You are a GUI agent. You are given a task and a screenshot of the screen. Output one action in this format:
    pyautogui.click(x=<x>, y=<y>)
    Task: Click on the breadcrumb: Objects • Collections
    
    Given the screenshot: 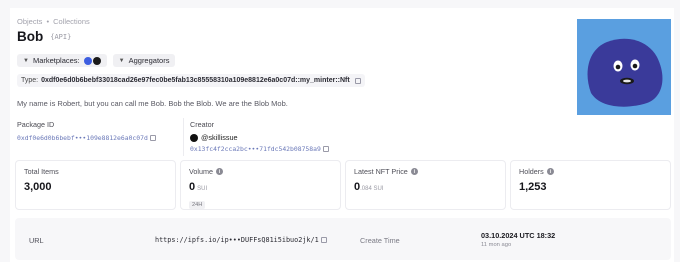 What is the action you would take?
    pyautogui.click(x=53, y=21)
    